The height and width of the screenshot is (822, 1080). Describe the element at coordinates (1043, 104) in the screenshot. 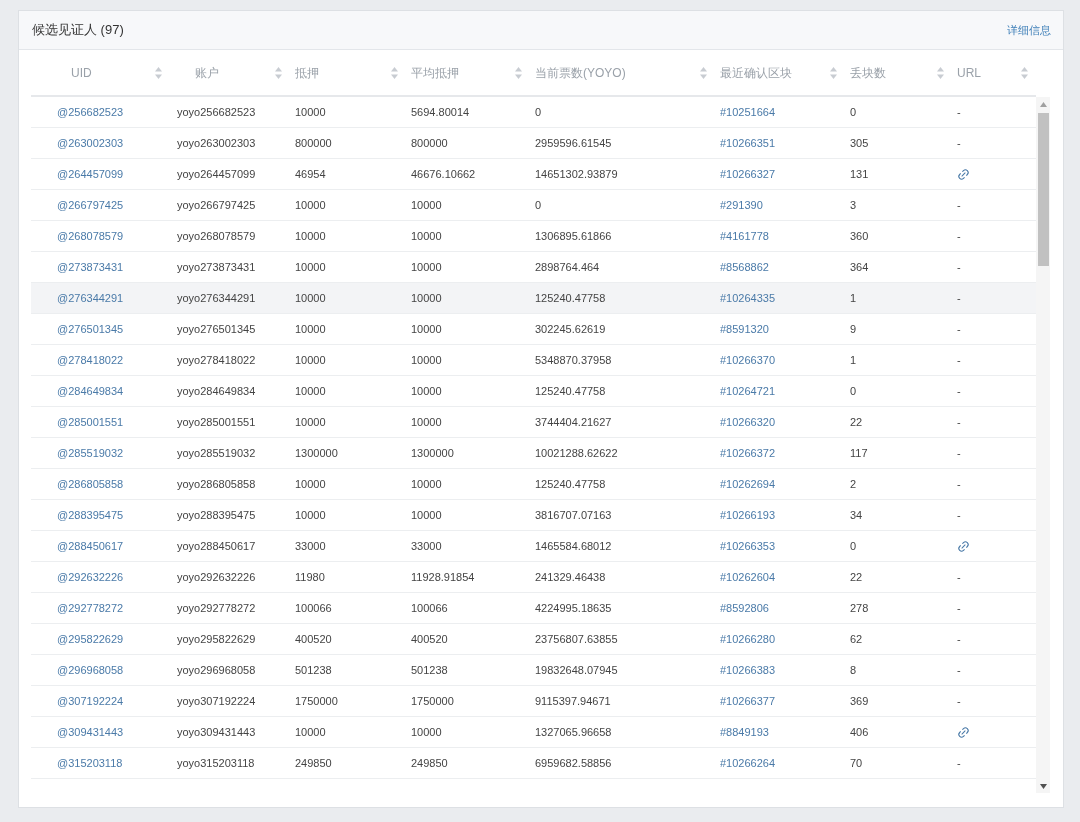

I see `scroll-up-icon` at that location.